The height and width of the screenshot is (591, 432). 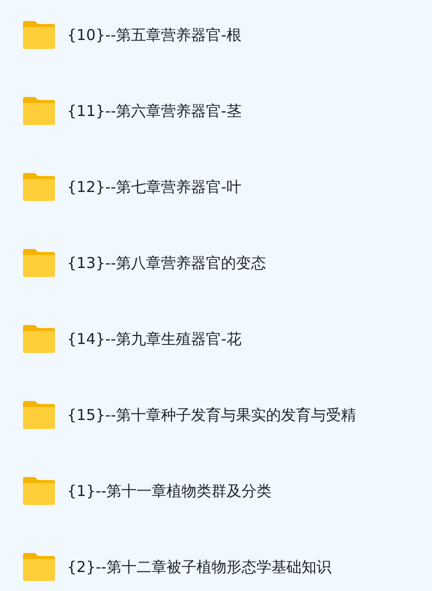 I want to click on folder-name: {13}--第八章营养器官的变态, so click(x=166, y=263).